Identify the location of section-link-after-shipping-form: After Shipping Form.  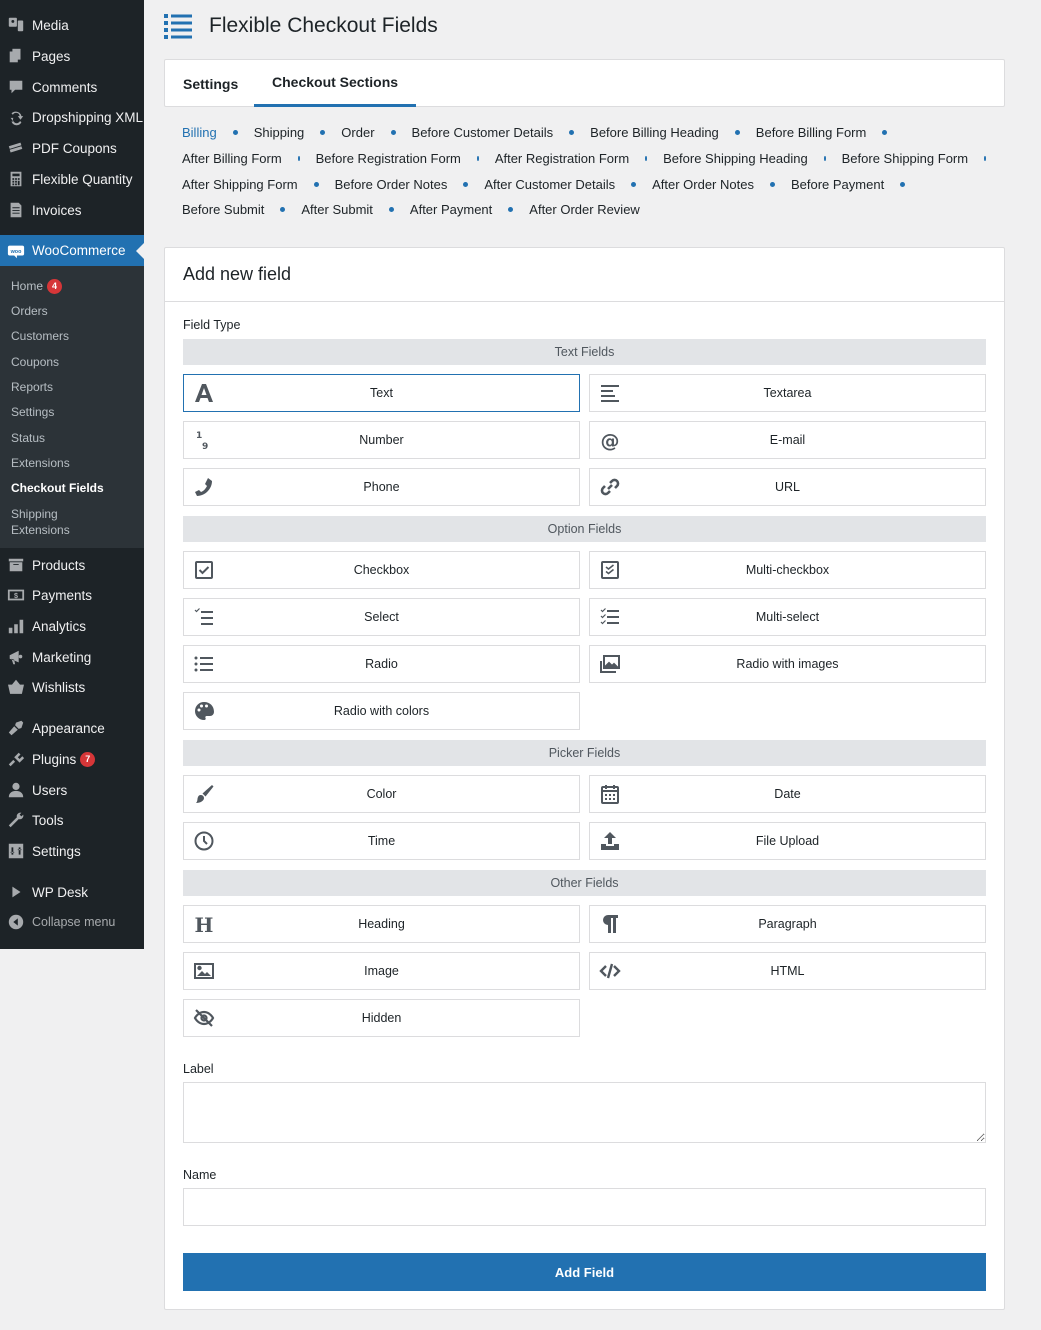
(240, 184).